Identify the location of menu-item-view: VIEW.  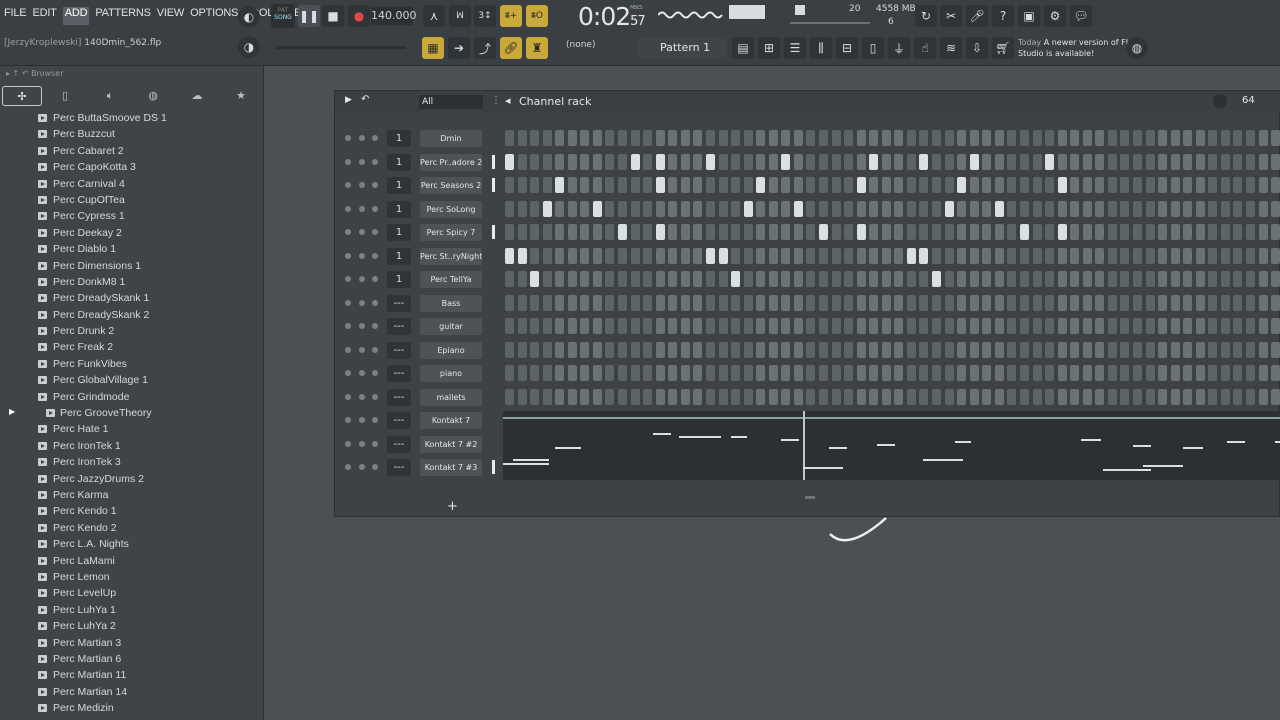
(171, 16).